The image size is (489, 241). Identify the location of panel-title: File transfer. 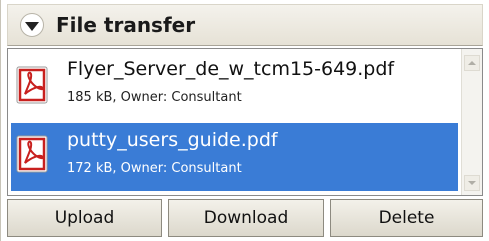
(126, 25).